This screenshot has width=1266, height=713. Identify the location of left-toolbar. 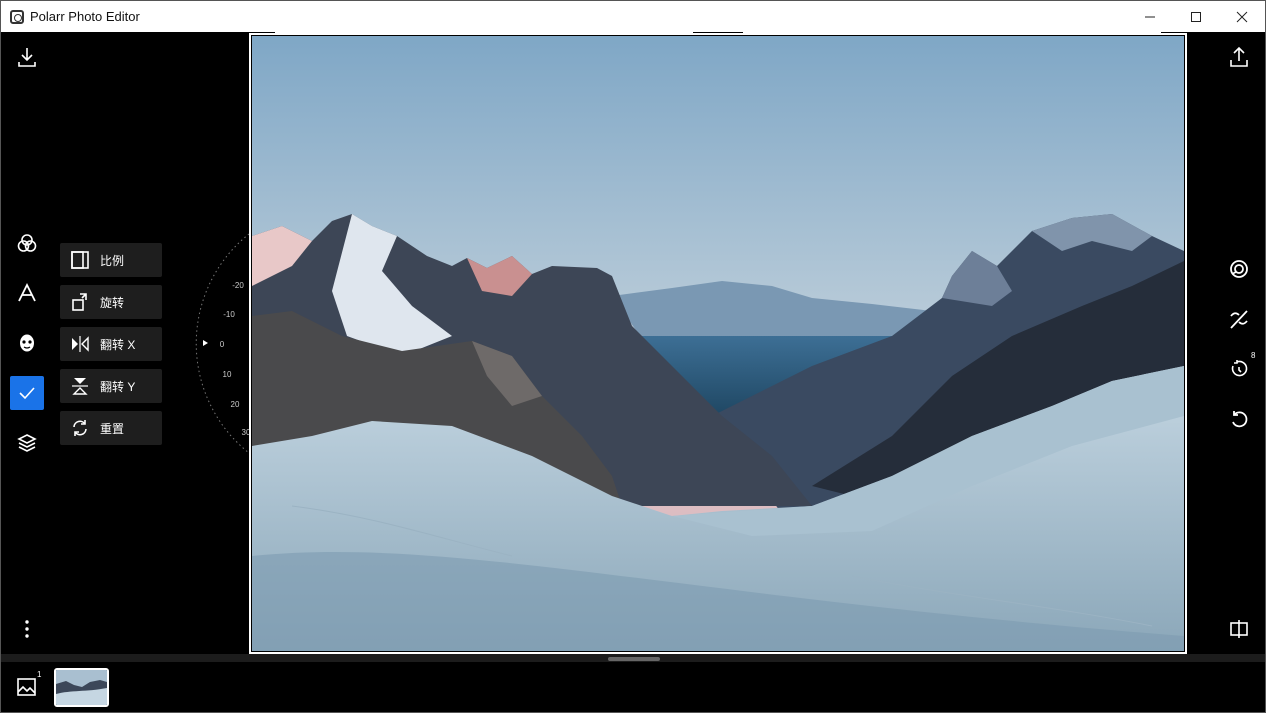
(27, 343).